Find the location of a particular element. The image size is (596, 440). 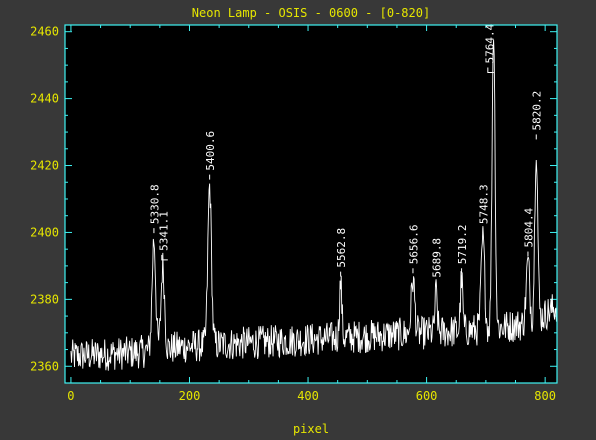

y-tick-label: 2380 is located at coordinates (44, 299).